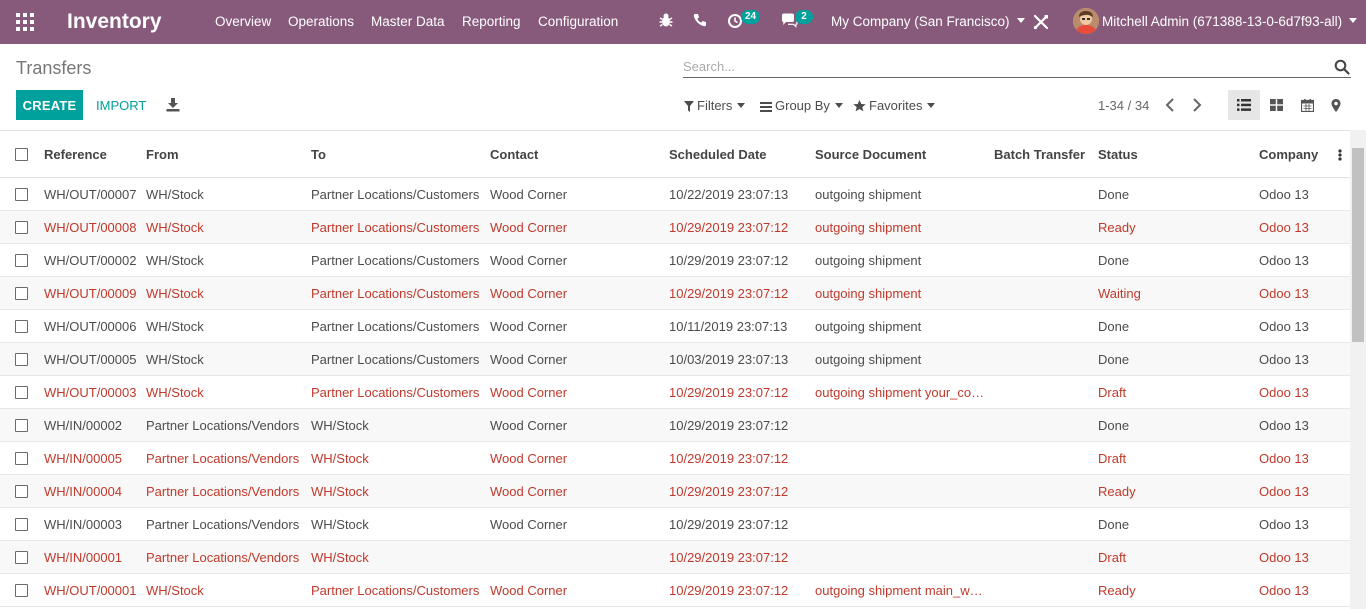 The image size is (1366, 609). I want to click on column-header-source-document: Source Document, so click(901, 154).